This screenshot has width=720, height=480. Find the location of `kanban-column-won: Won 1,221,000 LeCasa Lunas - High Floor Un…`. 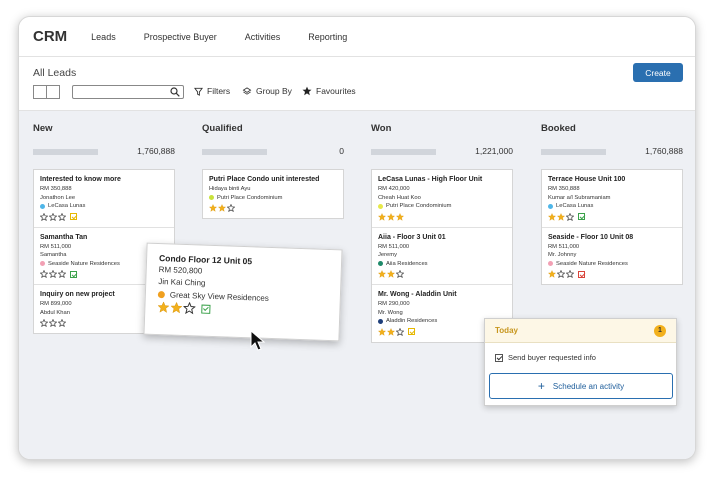

kanban-column-won: Won 1,221,000 LeCasa Lunas - High Floor Un… is located at coordinates (442, 285).